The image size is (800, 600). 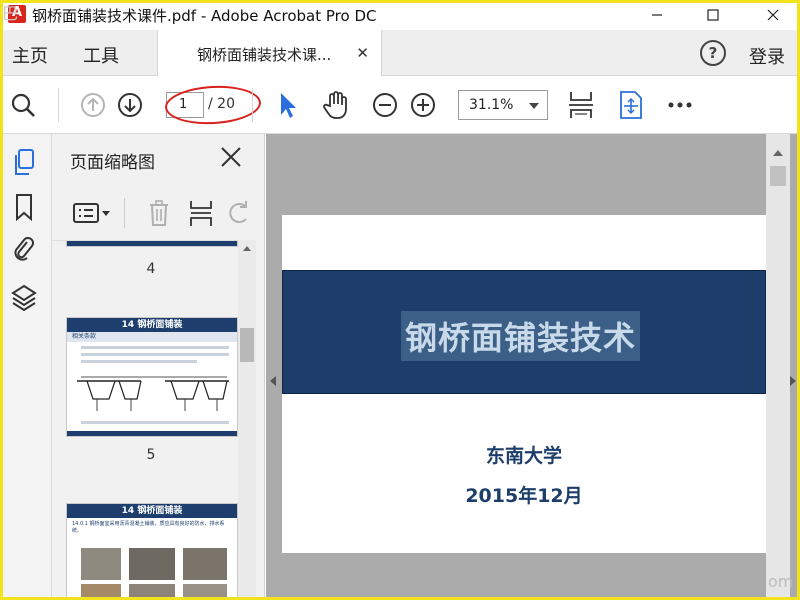 I want to click on panel-close-button, so click(x=231, y=157).